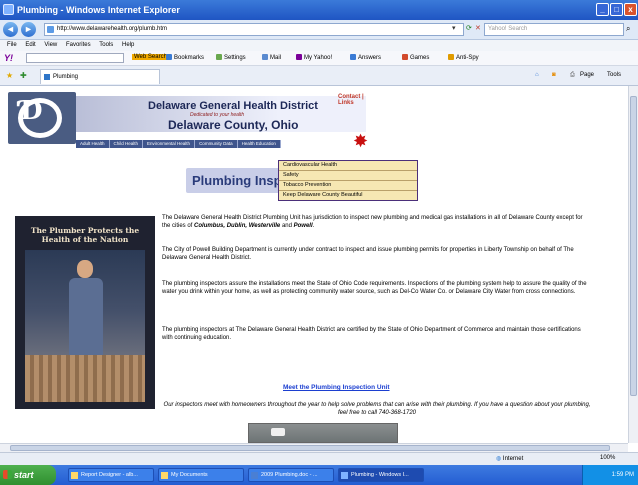 The width and height of the screenshot is (638, 485). What do you see at coordinates (12, 45) in the screenshot?
I see `menu-file: File` at bounding box center [12, 45].